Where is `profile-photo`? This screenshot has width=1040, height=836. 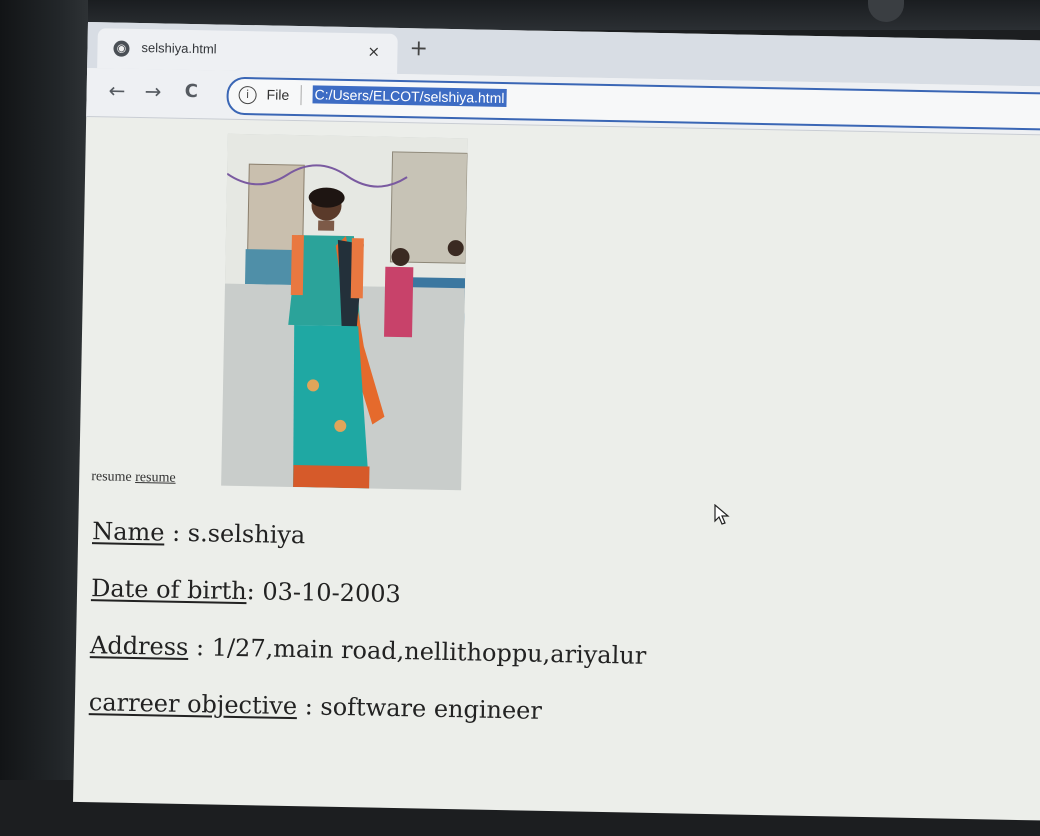 profile-photo is located at coordinates (344, 312).